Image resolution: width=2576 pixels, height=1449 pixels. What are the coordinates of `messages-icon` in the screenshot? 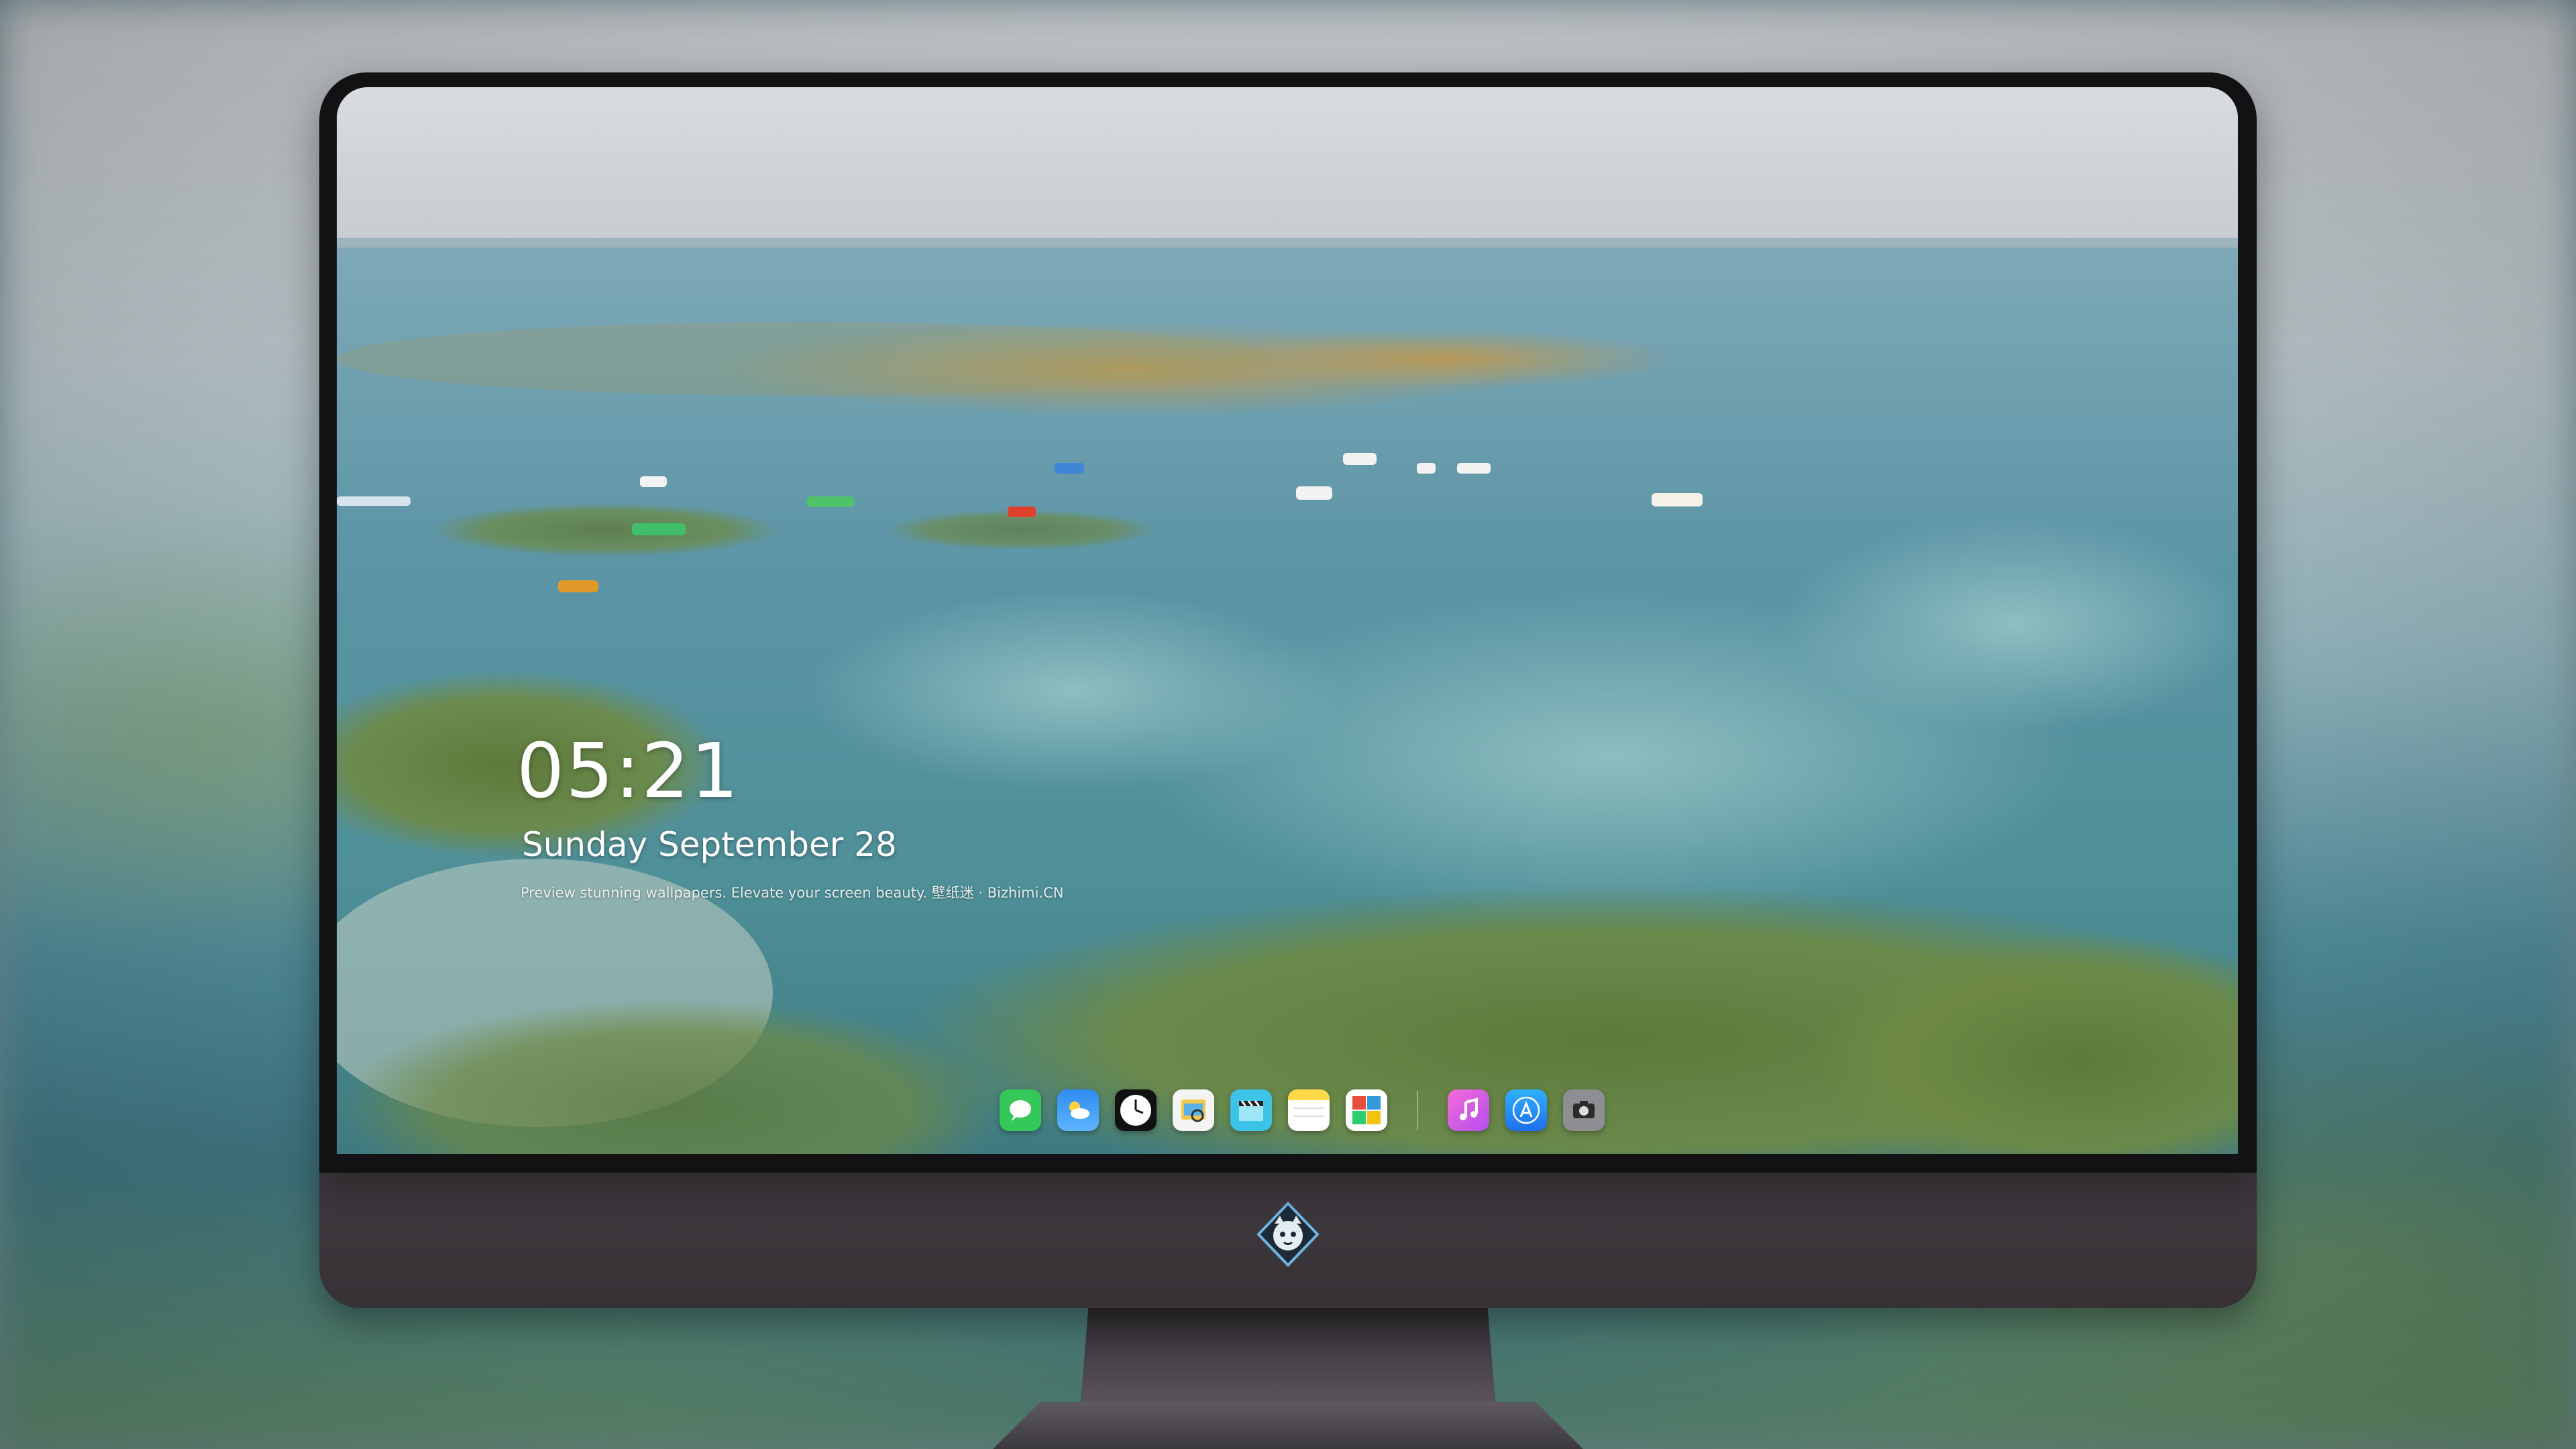 It's located at (1020, 1110).